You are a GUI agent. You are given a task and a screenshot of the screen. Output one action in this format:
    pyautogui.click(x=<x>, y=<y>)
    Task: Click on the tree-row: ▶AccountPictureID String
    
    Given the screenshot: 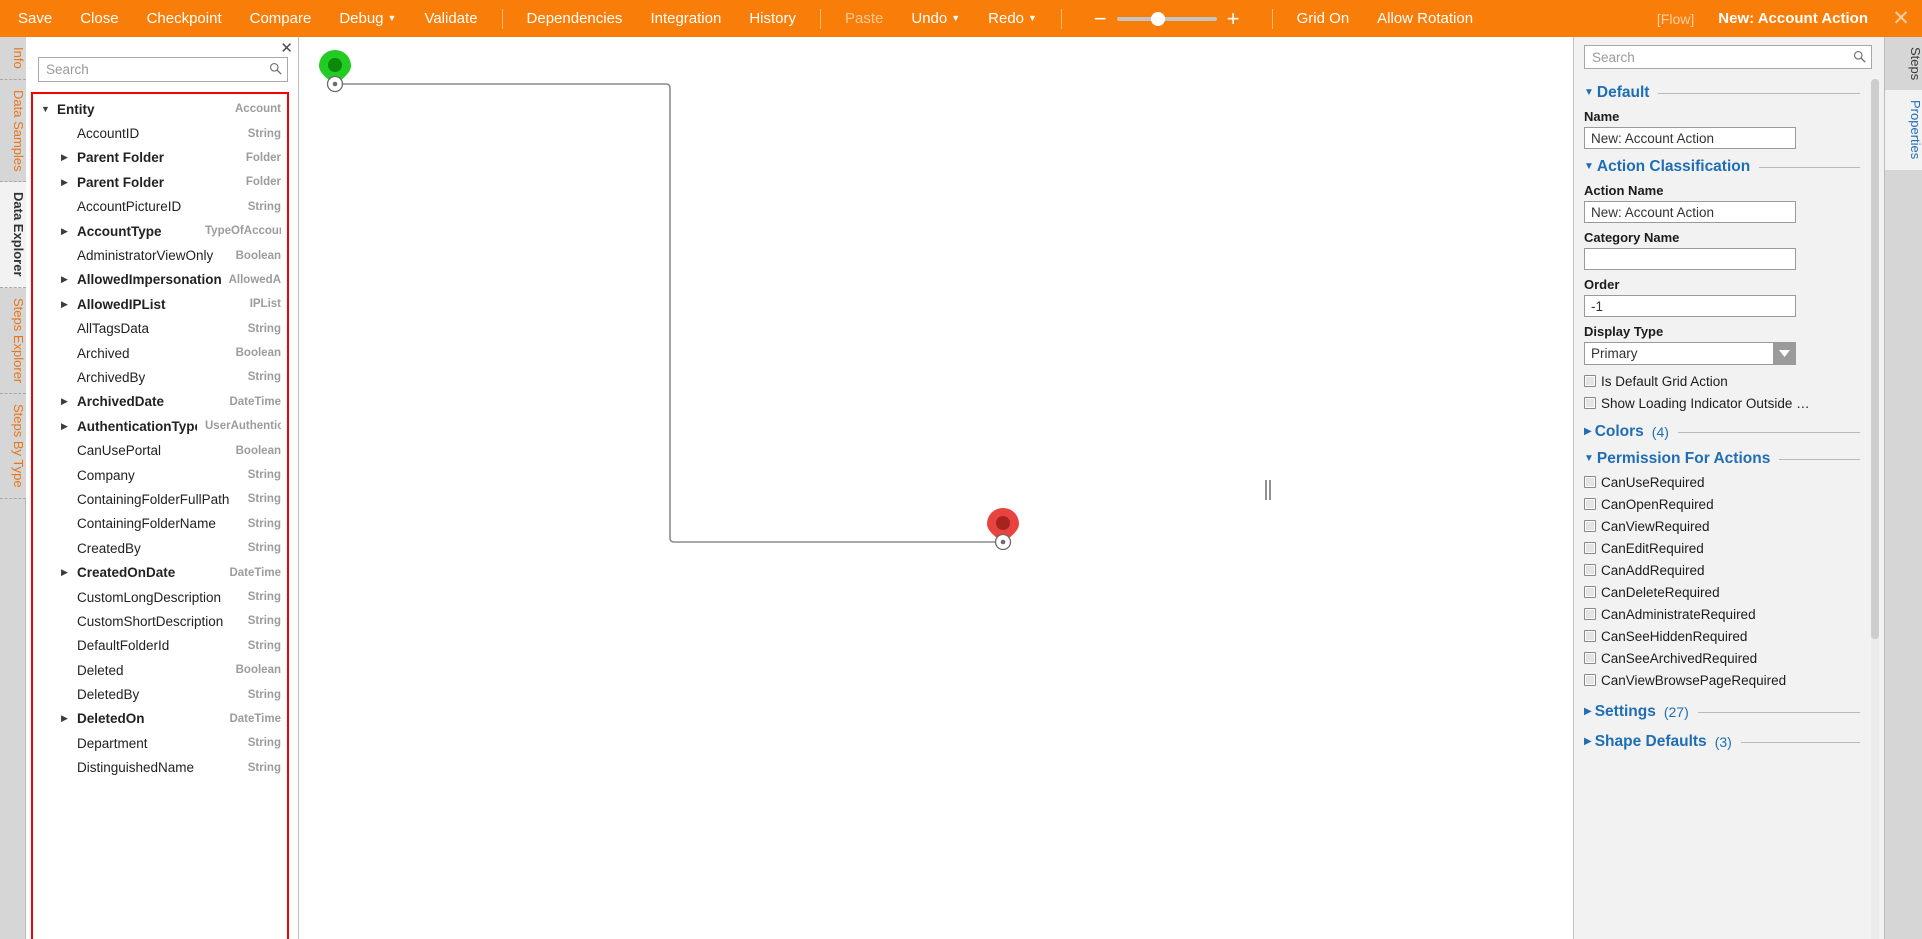 What is the action you would take?
    pyautogui.click(x=160, y=207)
    